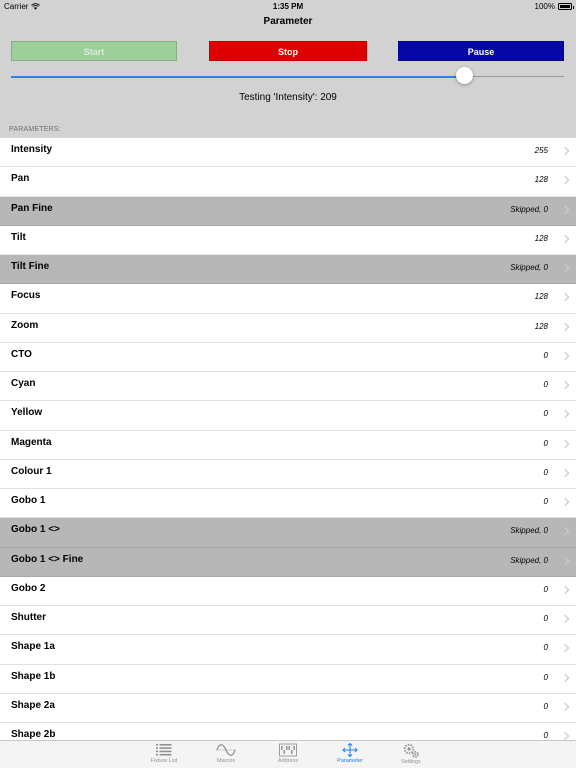 Image resolution: width=576 pixels, height=768 pixels. What do you see at coordinates (541, 150) in the screenshot?
I see `parameter-value: 255` at bounding box center [541, 150].